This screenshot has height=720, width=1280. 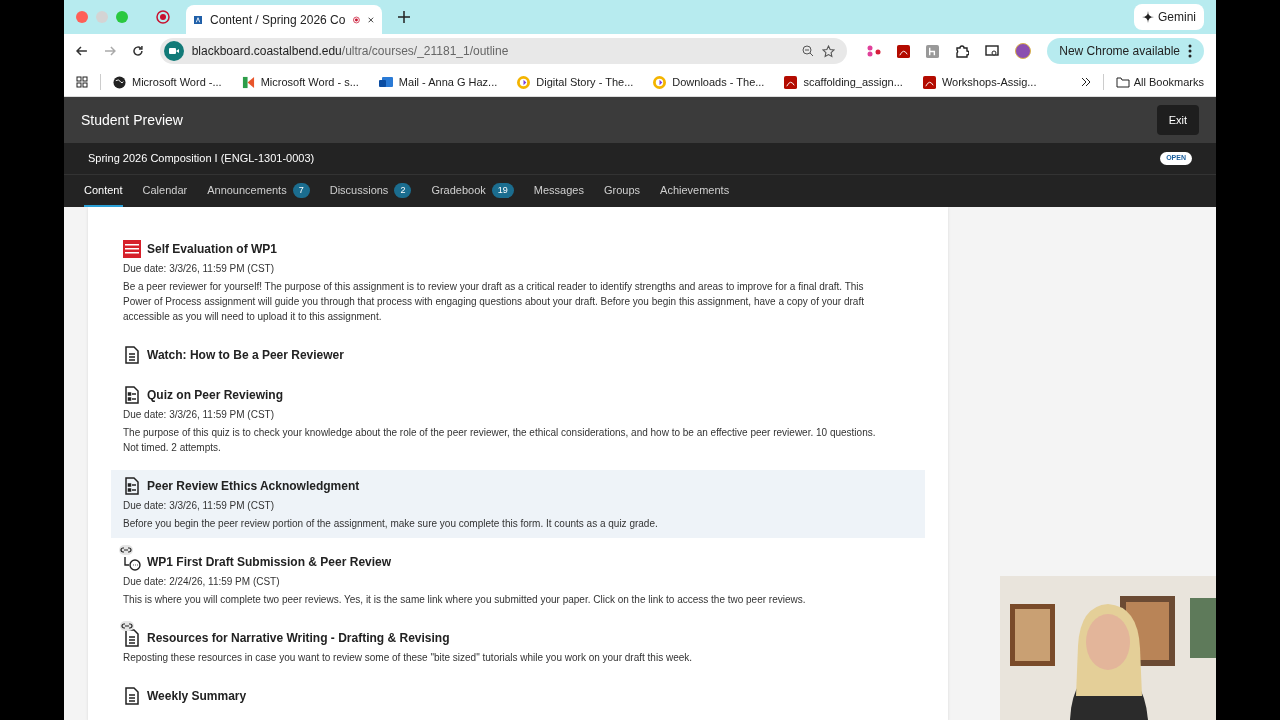 I want to click on nav-tab: Achievements, so click(x=695, y=191).